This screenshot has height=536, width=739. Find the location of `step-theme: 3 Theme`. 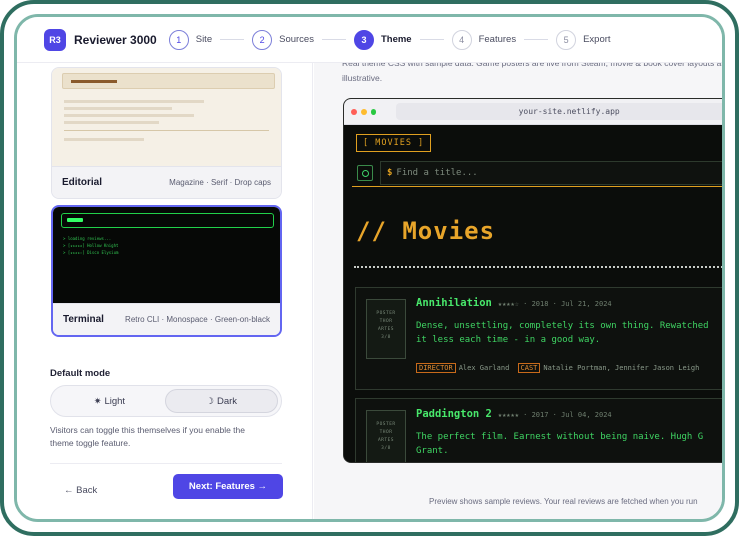

step-theme: 3 Theme is located at coordinates (382, 39).